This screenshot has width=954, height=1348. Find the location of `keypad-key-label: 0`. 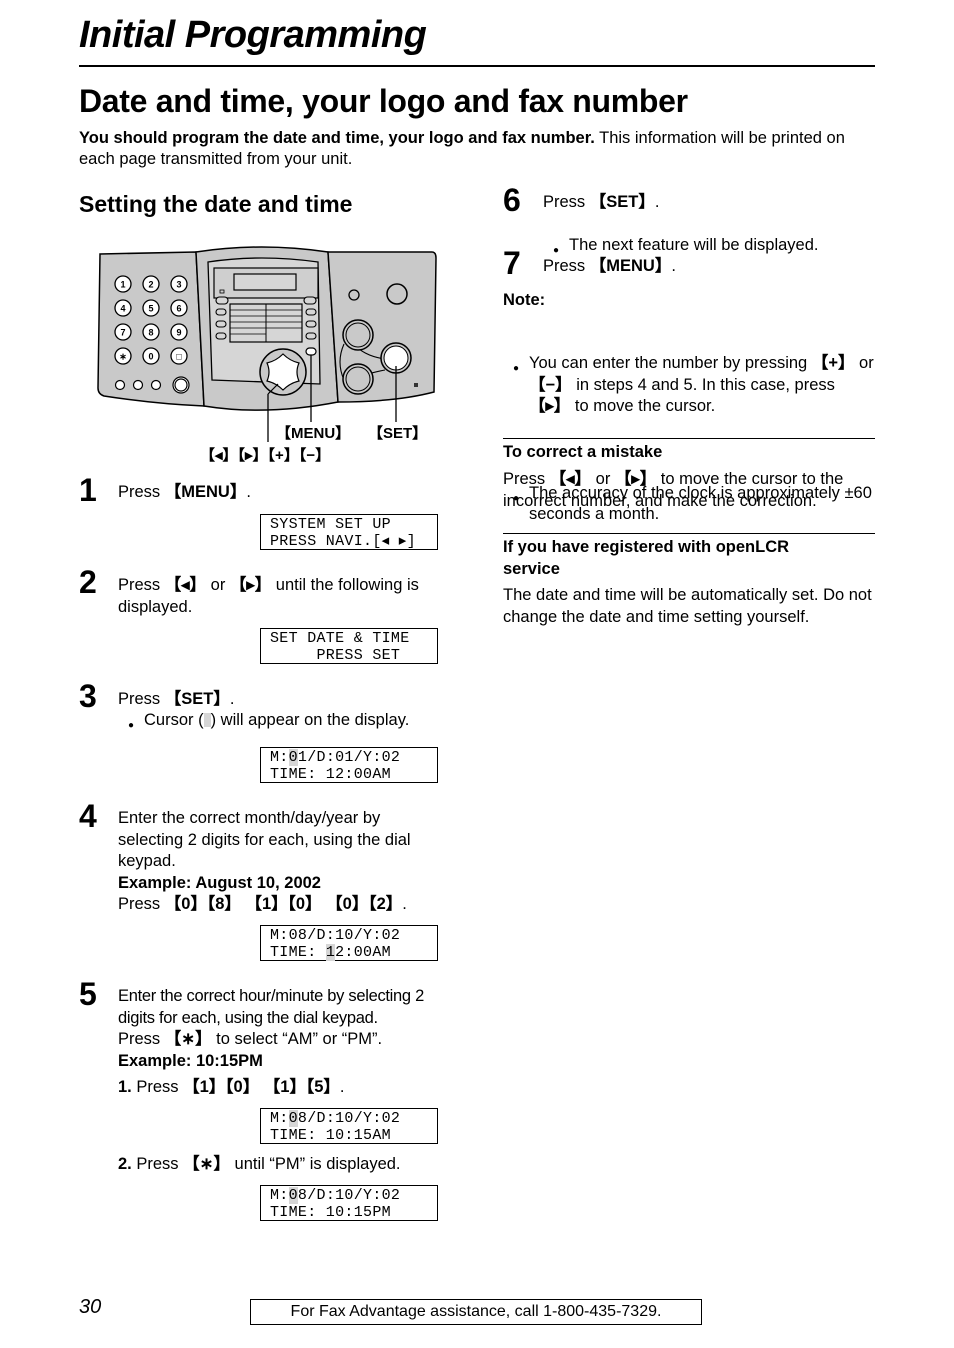

keypad-key-label: 0 is located at coordinates (150, 357).